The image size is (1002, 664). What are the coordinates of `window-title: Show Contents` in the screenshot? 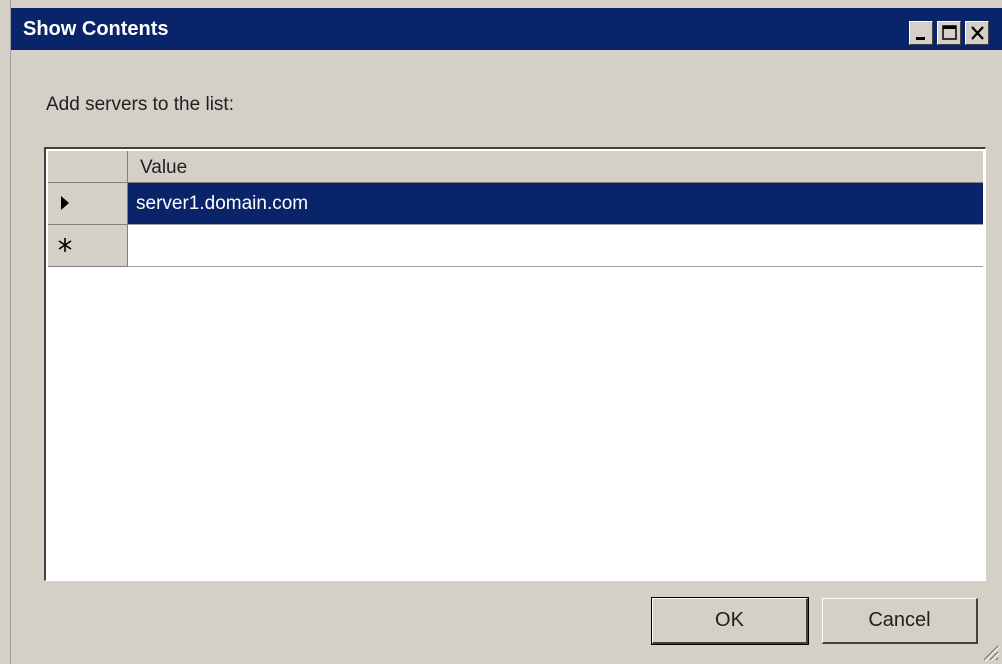 It's located at (96, 29).